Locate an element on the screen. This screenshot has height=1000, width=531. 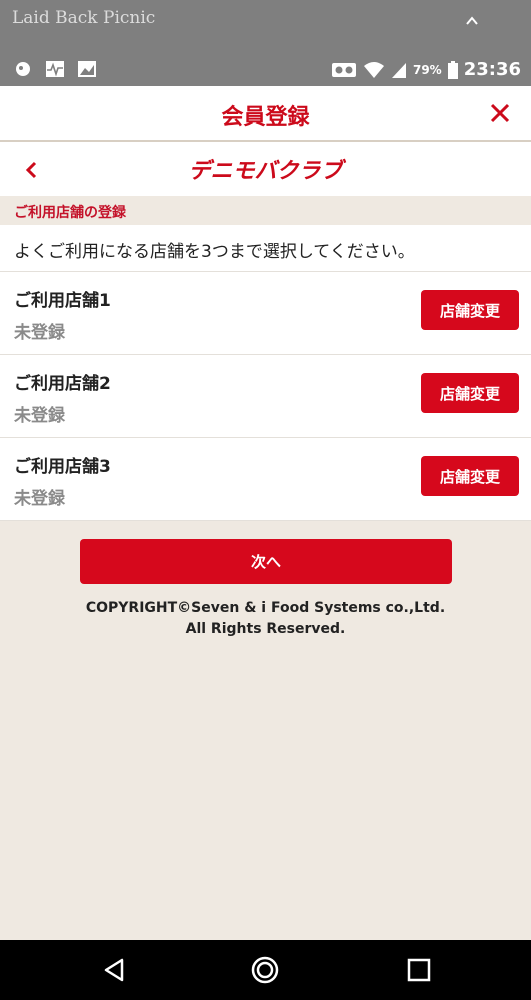
battery-percent: 79% is located at coordinates (427, 69).